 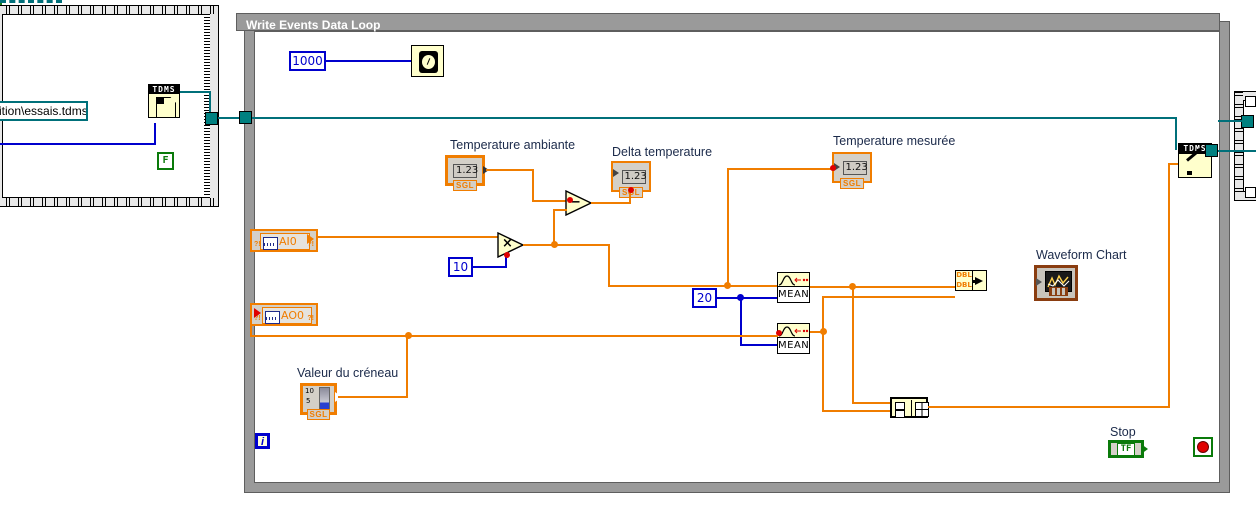 What do you see at coordinates (853, 345) in the screenshot?
I see `wire-mean1-branch-down` at bounding box center [853, 345].